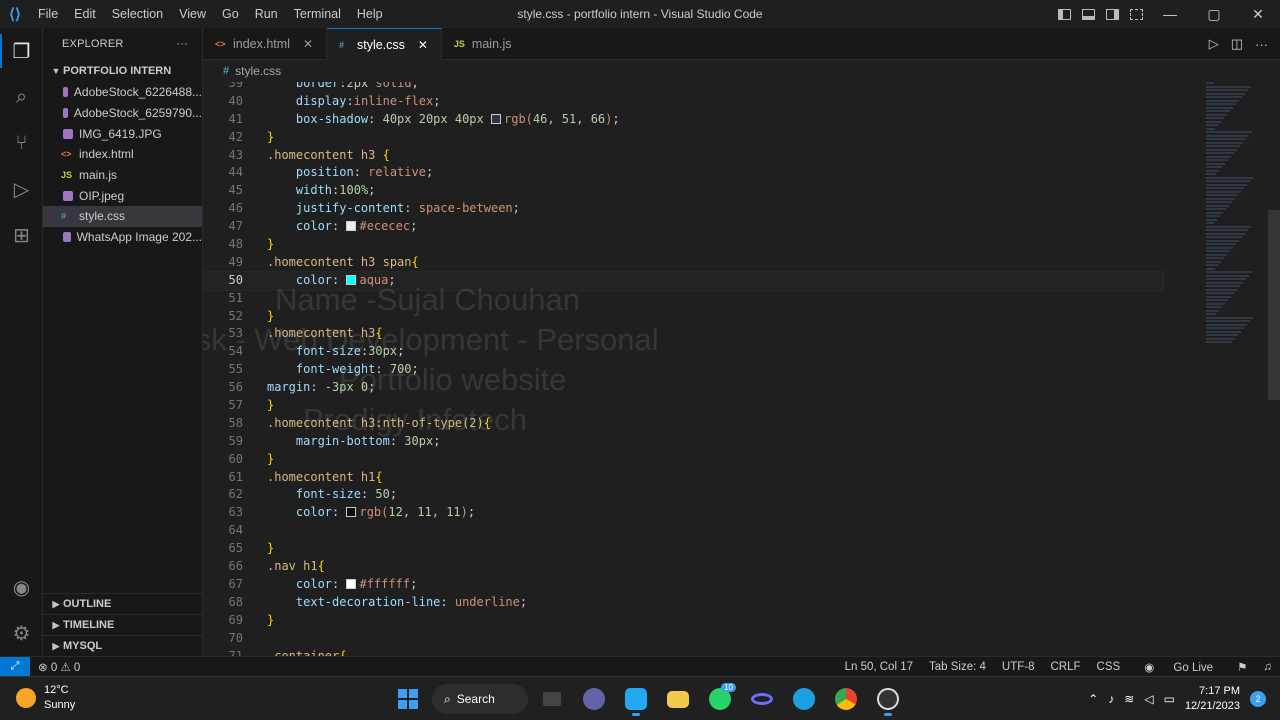 The width and height of the screenshot is (1280, 720). Describe the element at coordinates (683, 334) in the screenshot. I see `code-line: 53 .homecontent h3{` at that location.